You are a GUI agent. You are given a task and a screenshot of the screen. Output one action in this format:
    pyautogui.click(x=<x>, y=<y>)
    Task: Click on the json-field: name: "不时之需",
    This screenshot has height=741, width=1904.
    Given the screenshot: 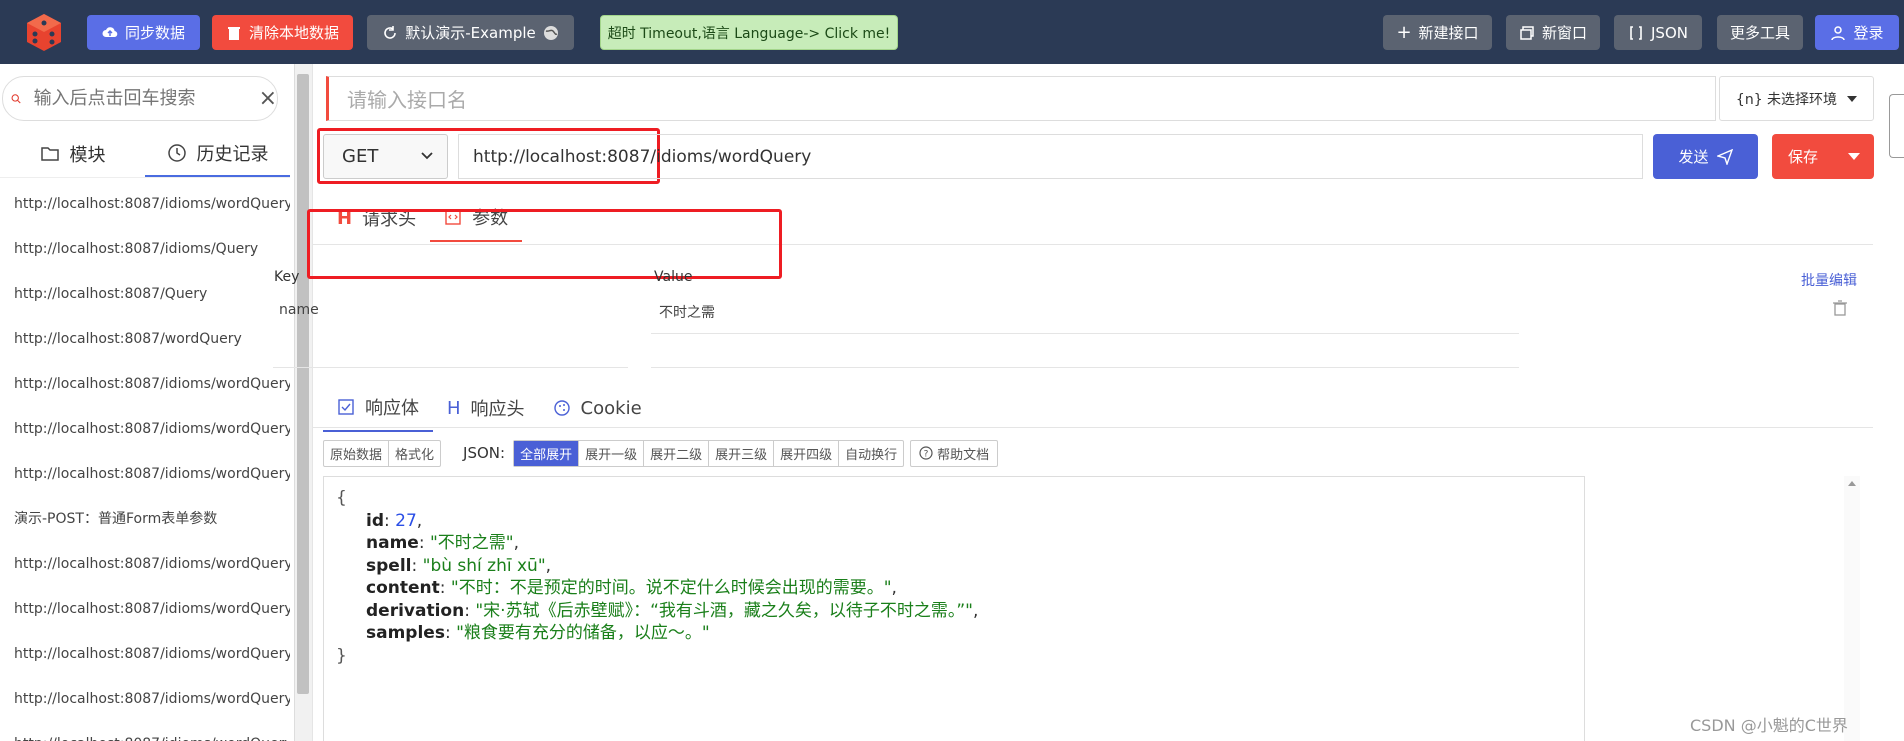 What is the action you would take?
    pyautogui.click(x=443, y=543)
    